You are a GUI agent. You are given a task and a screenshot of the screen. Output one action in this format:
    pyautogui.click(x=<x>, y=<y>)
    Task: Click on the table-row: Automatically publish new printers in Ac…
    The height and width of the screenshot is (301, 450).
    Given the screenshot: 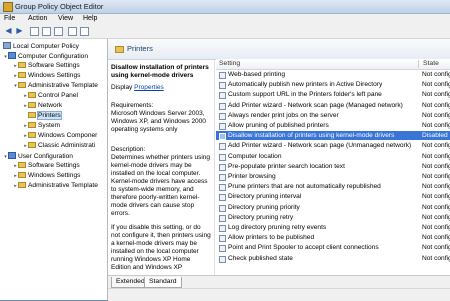 What is the action you would take?
    pyautogui.click(x=333, y=85)
    